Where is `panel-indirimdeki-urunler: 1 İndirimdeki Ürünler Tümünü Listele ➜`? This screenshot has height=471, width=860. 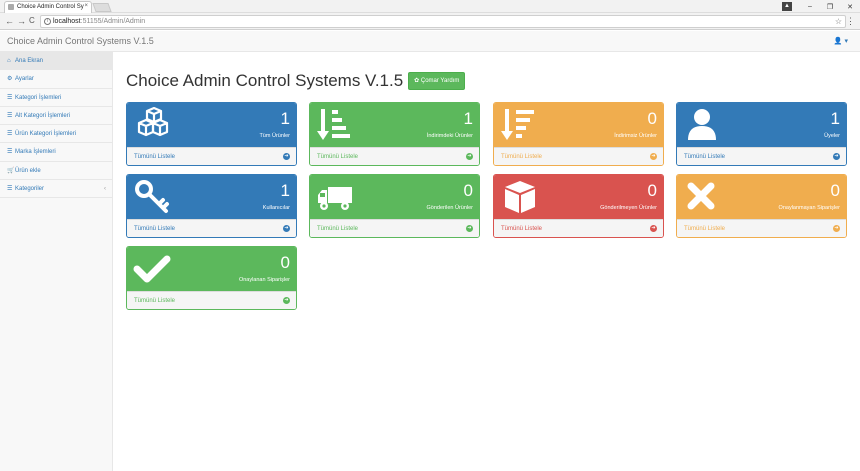 panel-indirimdeki-urunler: 1 İndirimdeki Ürünler Tümünü Listele ➜ is located at coordinates (394, 134).